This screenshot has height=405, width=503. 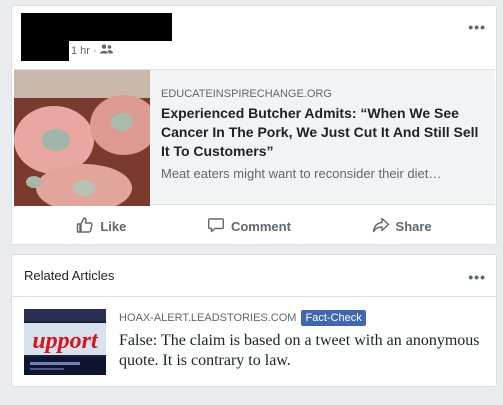 I want to click on comment-label: Comment, so click(x=260, y=226).